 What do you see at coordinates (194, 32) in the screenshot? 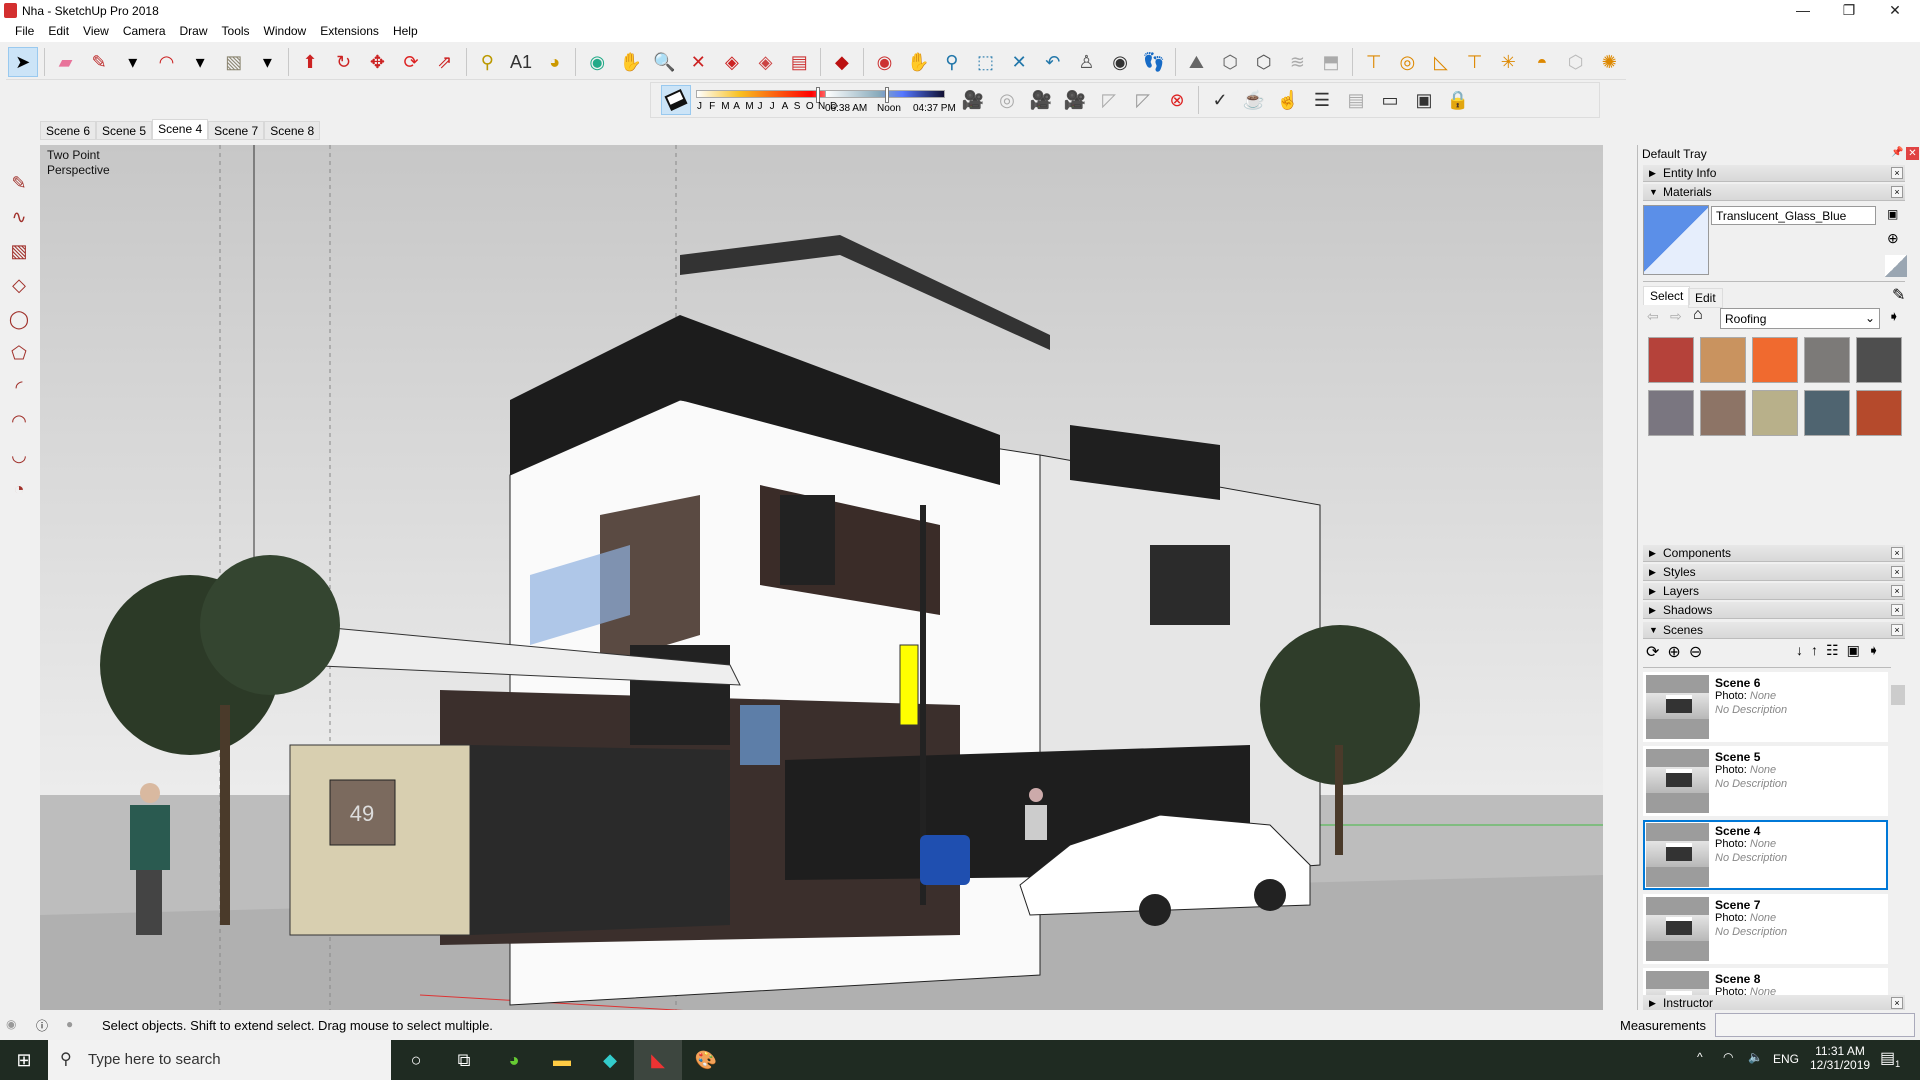
I see `menu-draw: Draw` at bounding box center [194, 32].